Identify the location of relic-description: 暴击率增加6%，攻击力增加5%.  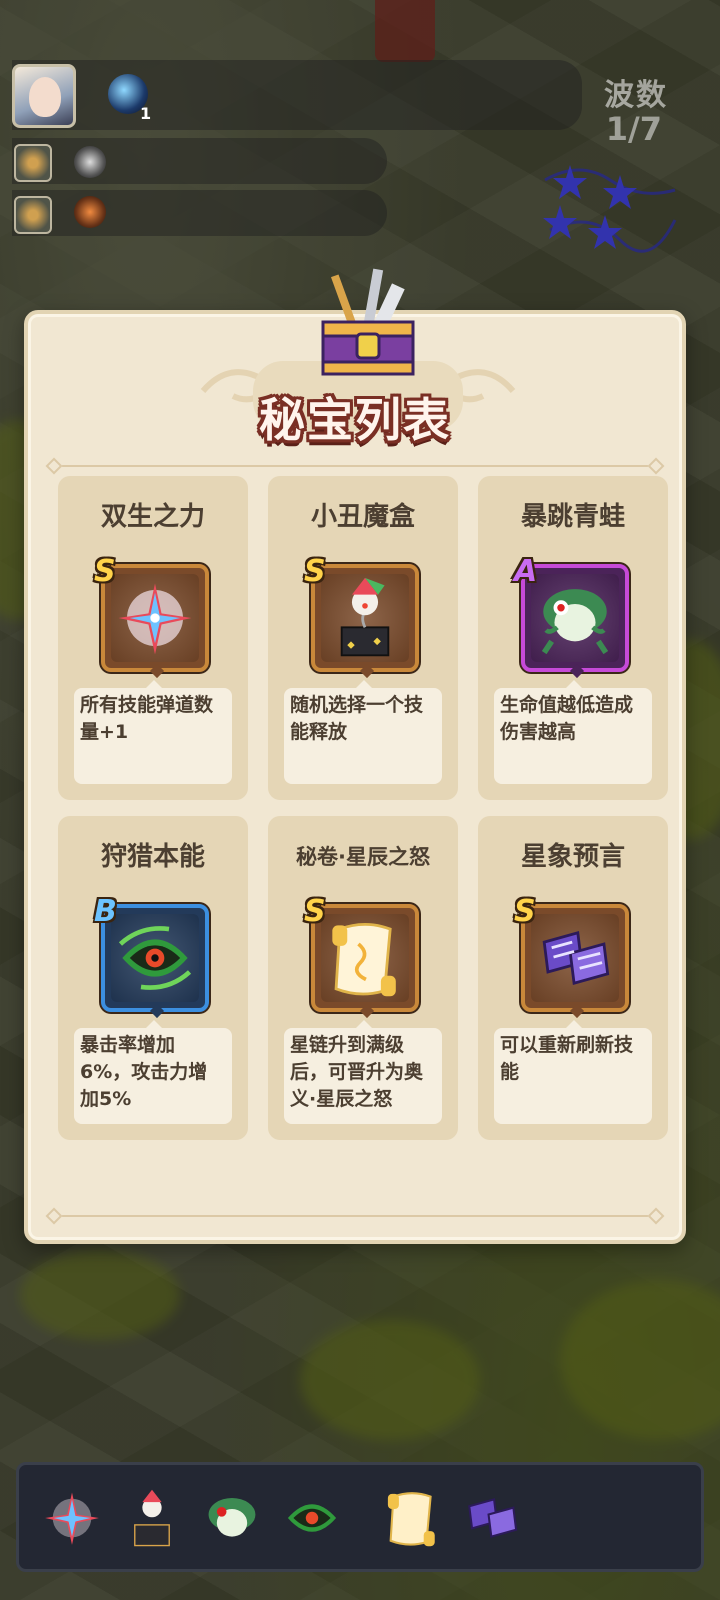
(153, 1072).